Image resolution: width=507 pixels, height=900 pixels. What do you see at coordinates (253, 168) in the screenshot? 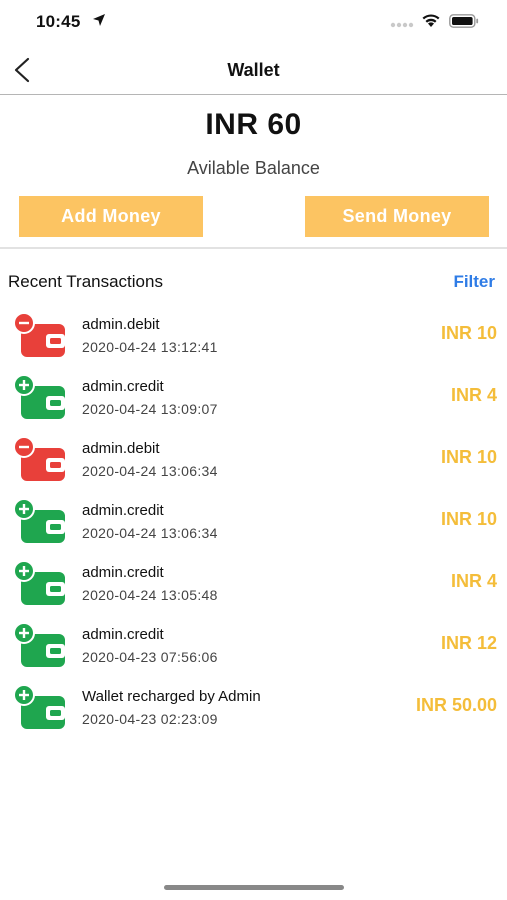
I see `balance-label: Avilable Balance` at bounding box center [253, 168].